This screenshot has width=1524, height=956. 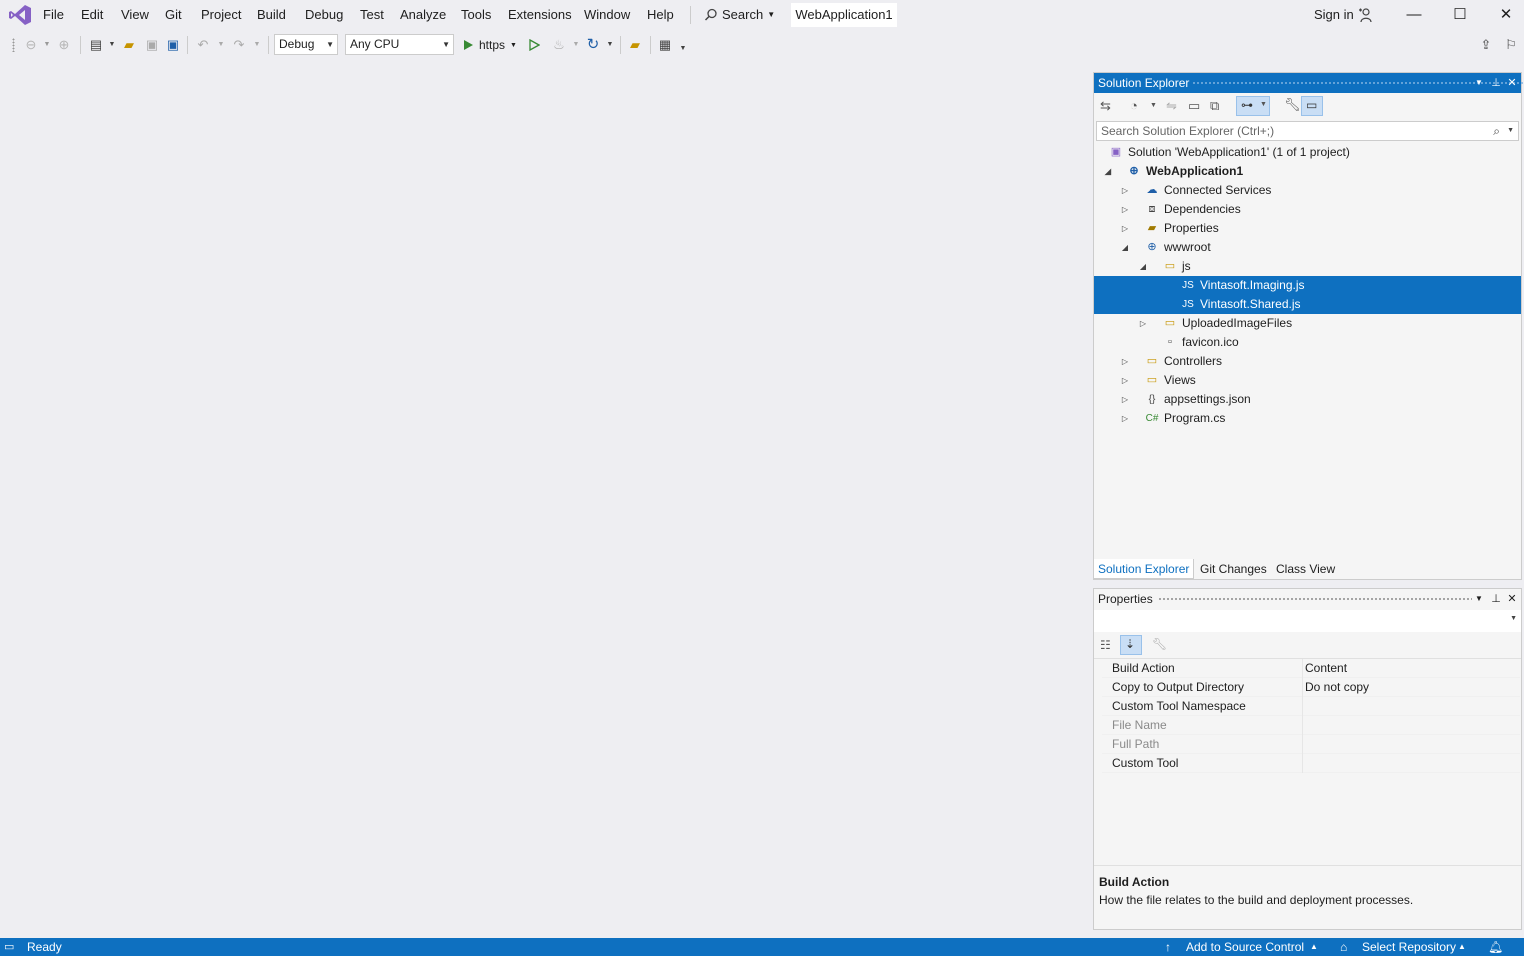 What do you see at coordinates (1134, 105) in the screenshot?
I see `pending-changes-filter-icon: ◔` at bounding box center [1134, 105].